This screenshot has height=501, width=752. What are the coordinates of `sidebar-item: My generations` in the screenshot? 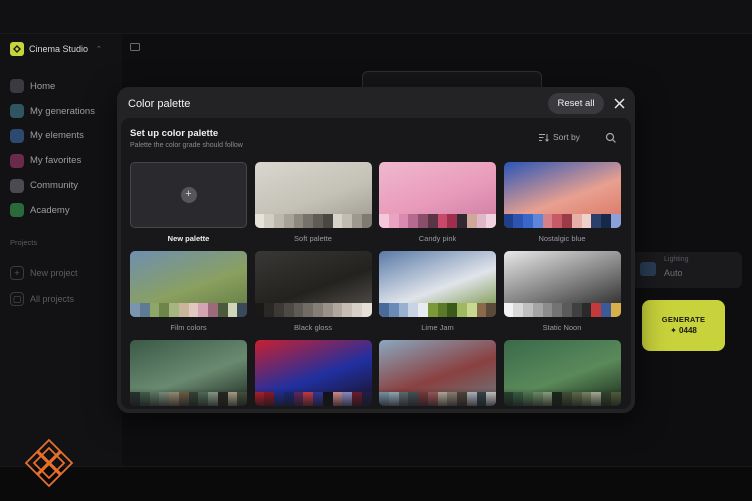 It's located at (52, 111).